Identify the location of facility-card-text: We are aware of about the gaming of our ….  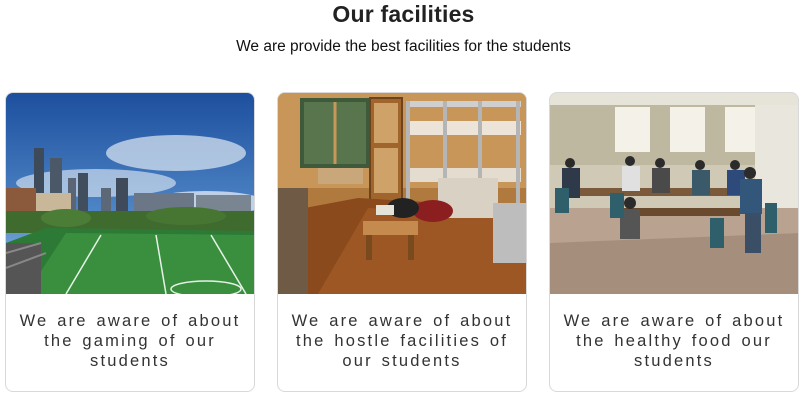
(130, 341).